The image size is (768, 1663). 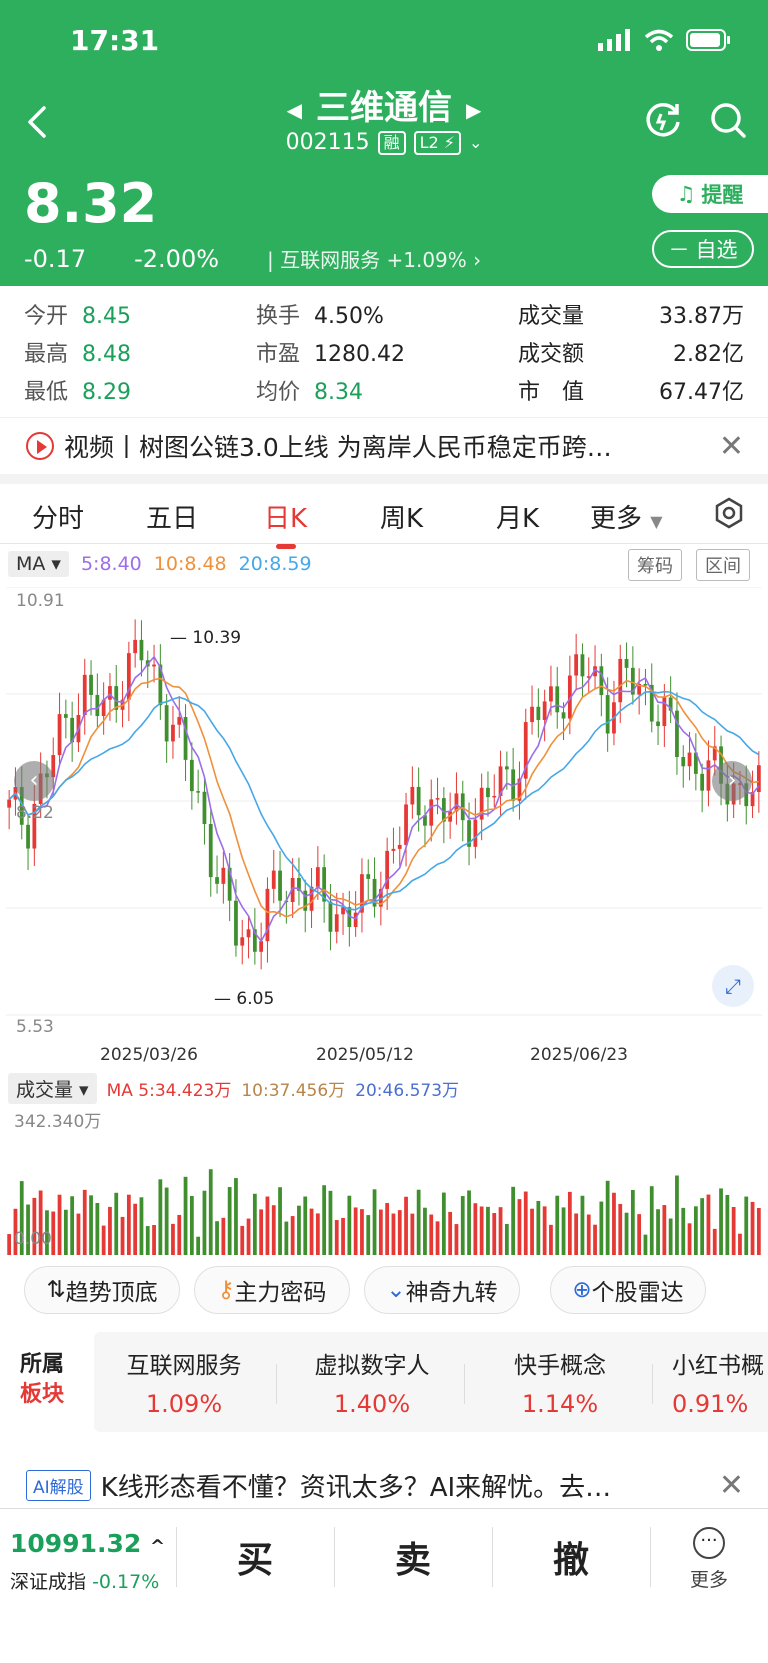 I want to click on chart-next-icon: ›, so click(x=732, y=781).